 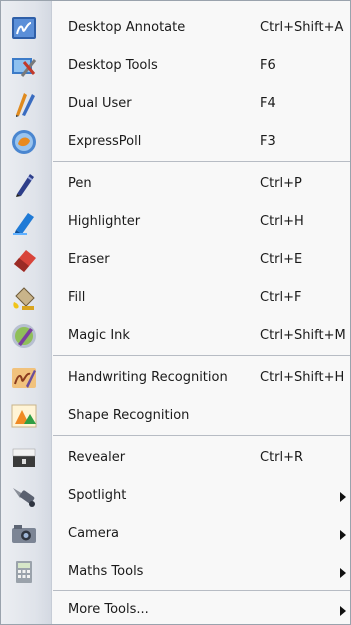 I want to click on menu-item-shape-recognition: Shape Recognition, so click(x=175, y=416).